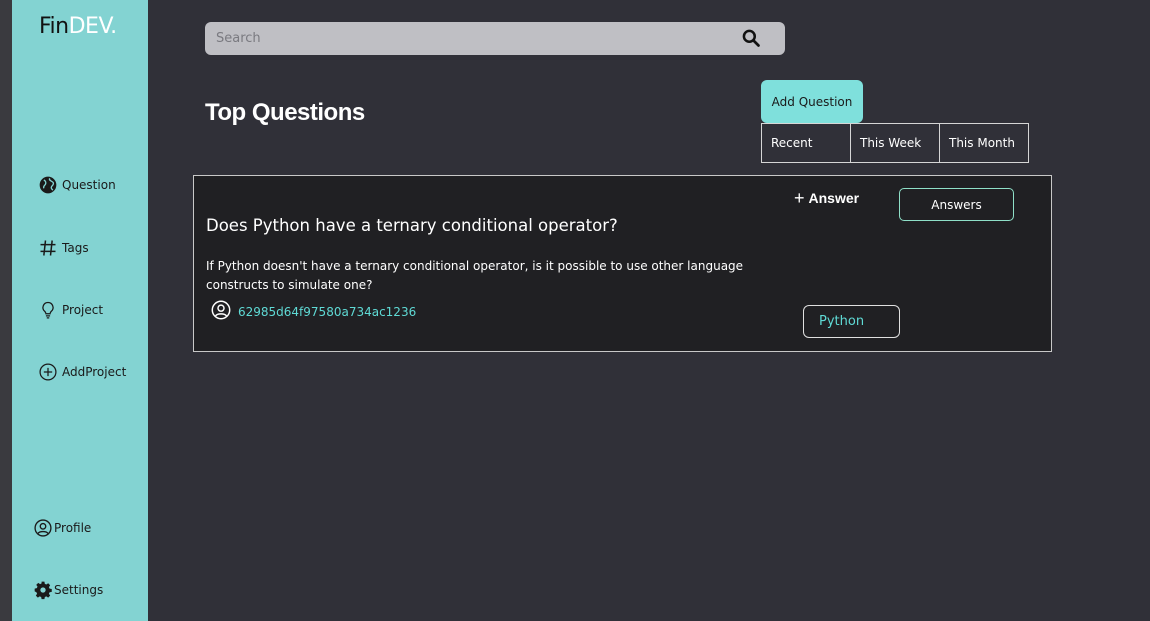 The height and width of the screenshot is (621, 1150). I want to click on sidebar-item-question: Question, so click(77, 185).